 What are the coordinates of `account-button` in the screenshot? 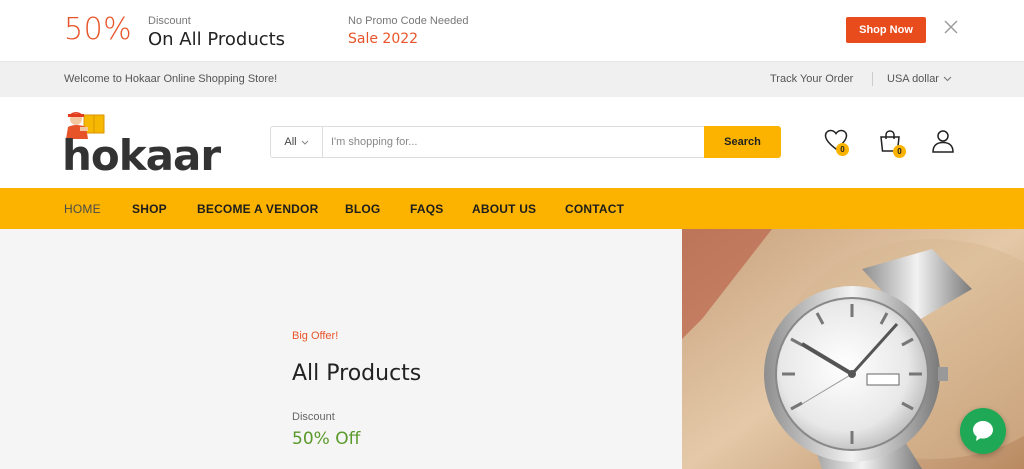 It's located at (944, 142).